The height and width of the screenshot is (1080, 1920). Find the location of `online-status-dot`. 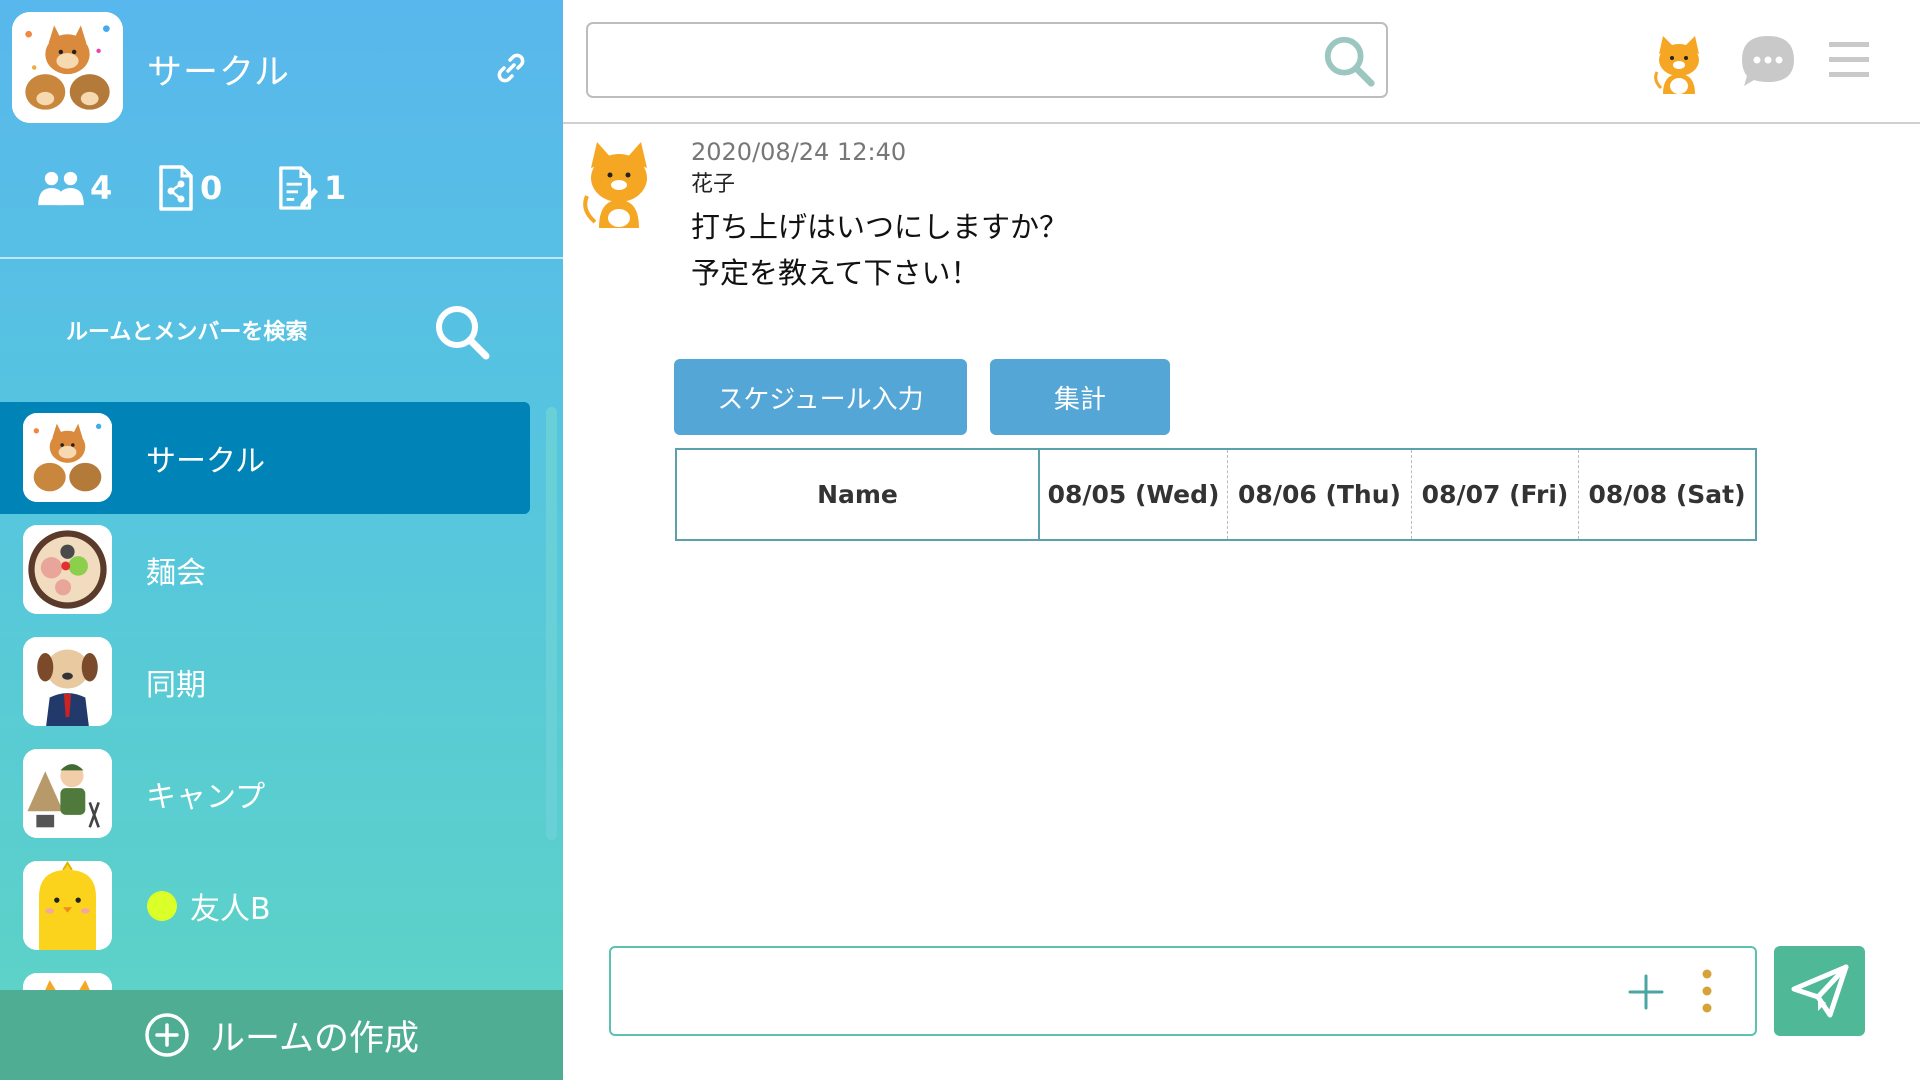

online-status-dot is located at coordinates (162, 906).